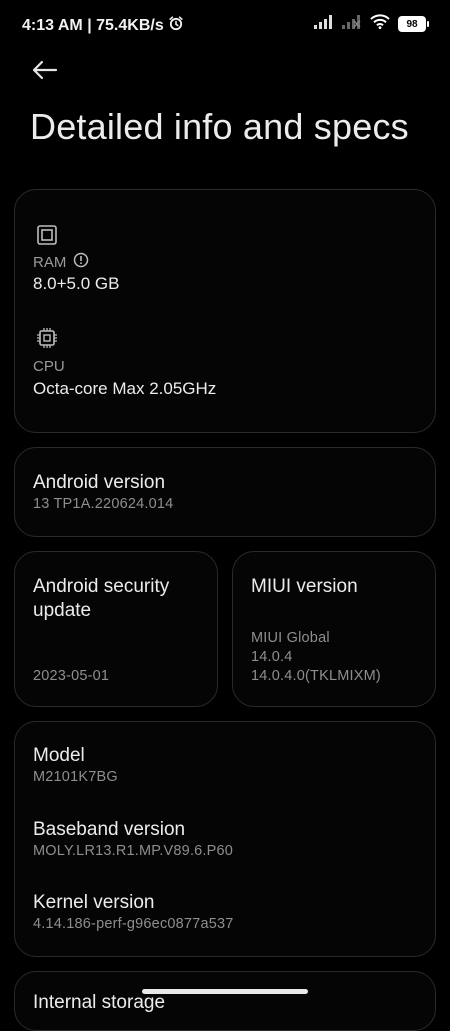  I want to click on miui-version-title: MIUI version, so click(304, 586).